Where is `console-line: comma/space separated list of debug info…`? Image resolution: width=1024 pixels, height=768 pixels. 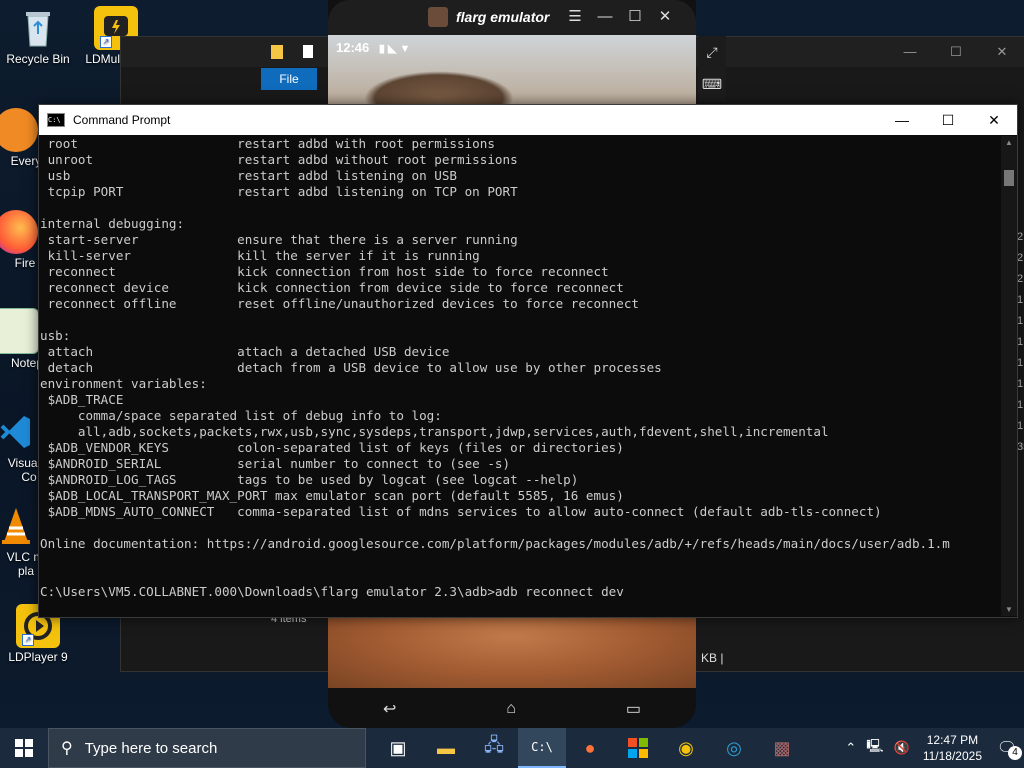 console-line: comma/space separated list of debug info… is located at coordinates (241, 415).